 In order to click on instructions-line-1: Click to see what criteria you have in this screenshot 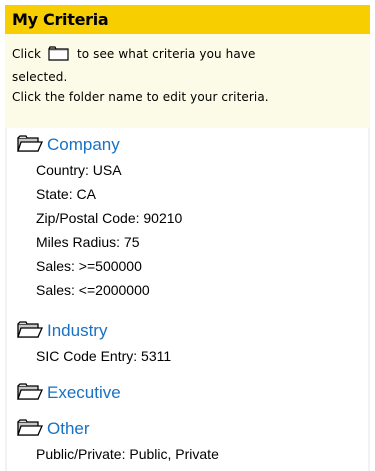, I will do `click(191, 55)`.